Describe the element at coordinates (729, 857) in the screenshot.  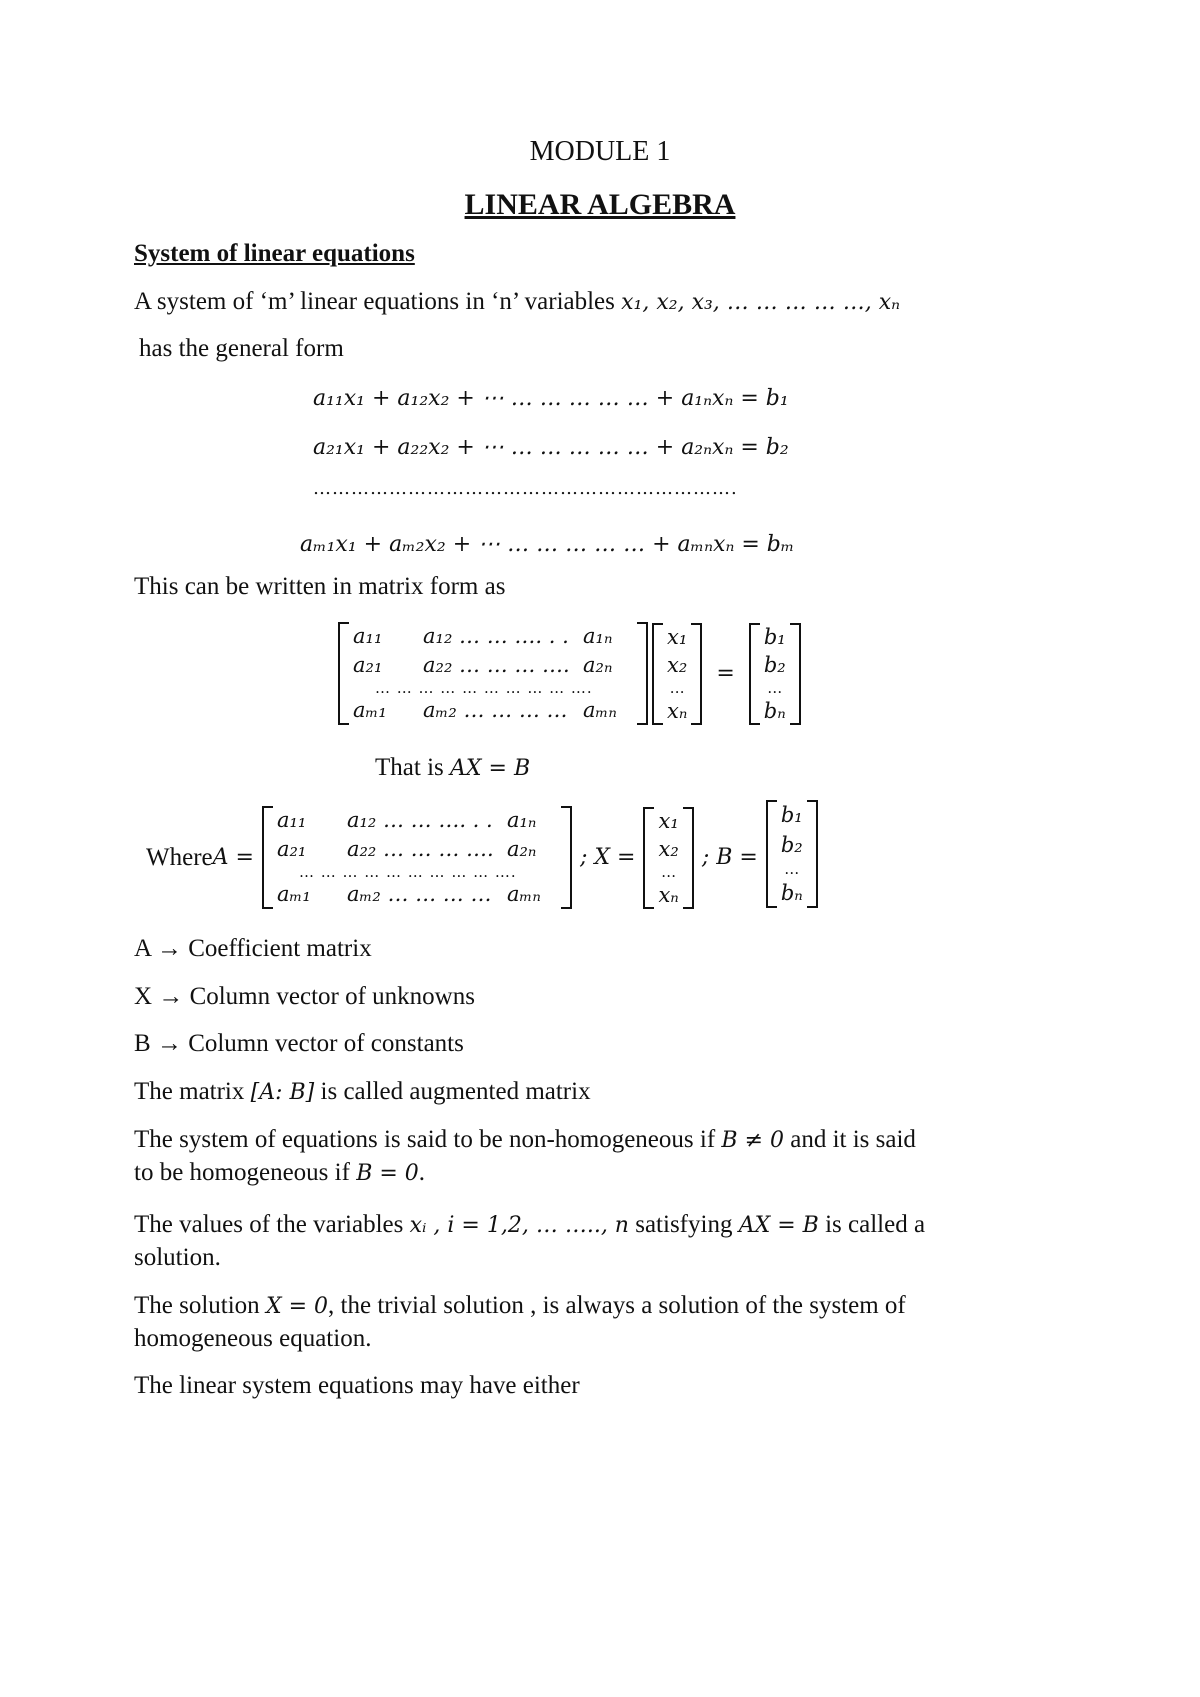
I see `b-equals: ; B =` at that location.